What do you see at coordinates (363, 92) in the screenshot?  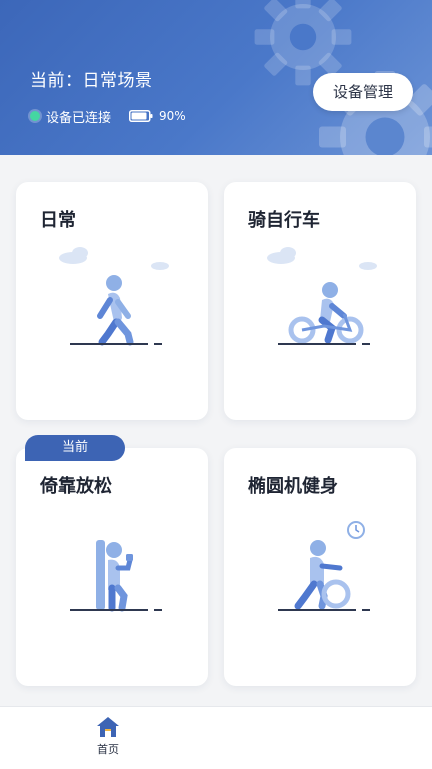 I see `device-management-button: 设备管理` at bounding box center [363, 92].